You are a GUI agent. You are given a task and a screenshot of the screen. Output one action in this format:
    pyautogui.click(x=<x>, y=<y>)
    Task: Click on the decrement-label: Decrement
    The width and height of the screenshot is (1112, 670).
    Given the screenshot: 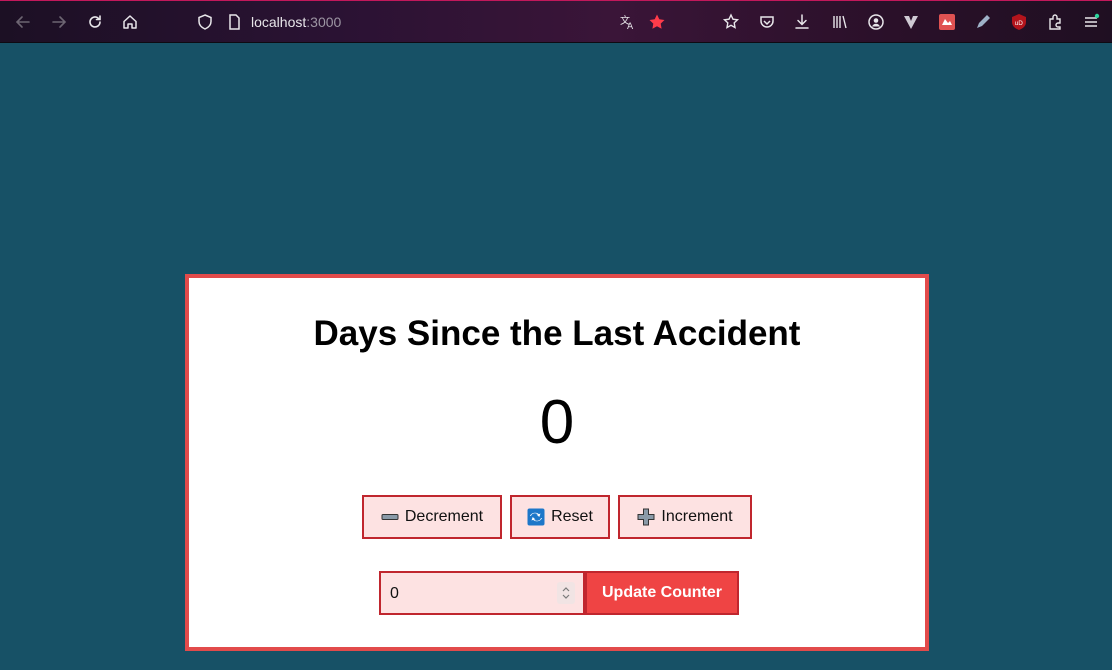 What is the action you would take?
    pyautogui.click(x=444, y=516)
    